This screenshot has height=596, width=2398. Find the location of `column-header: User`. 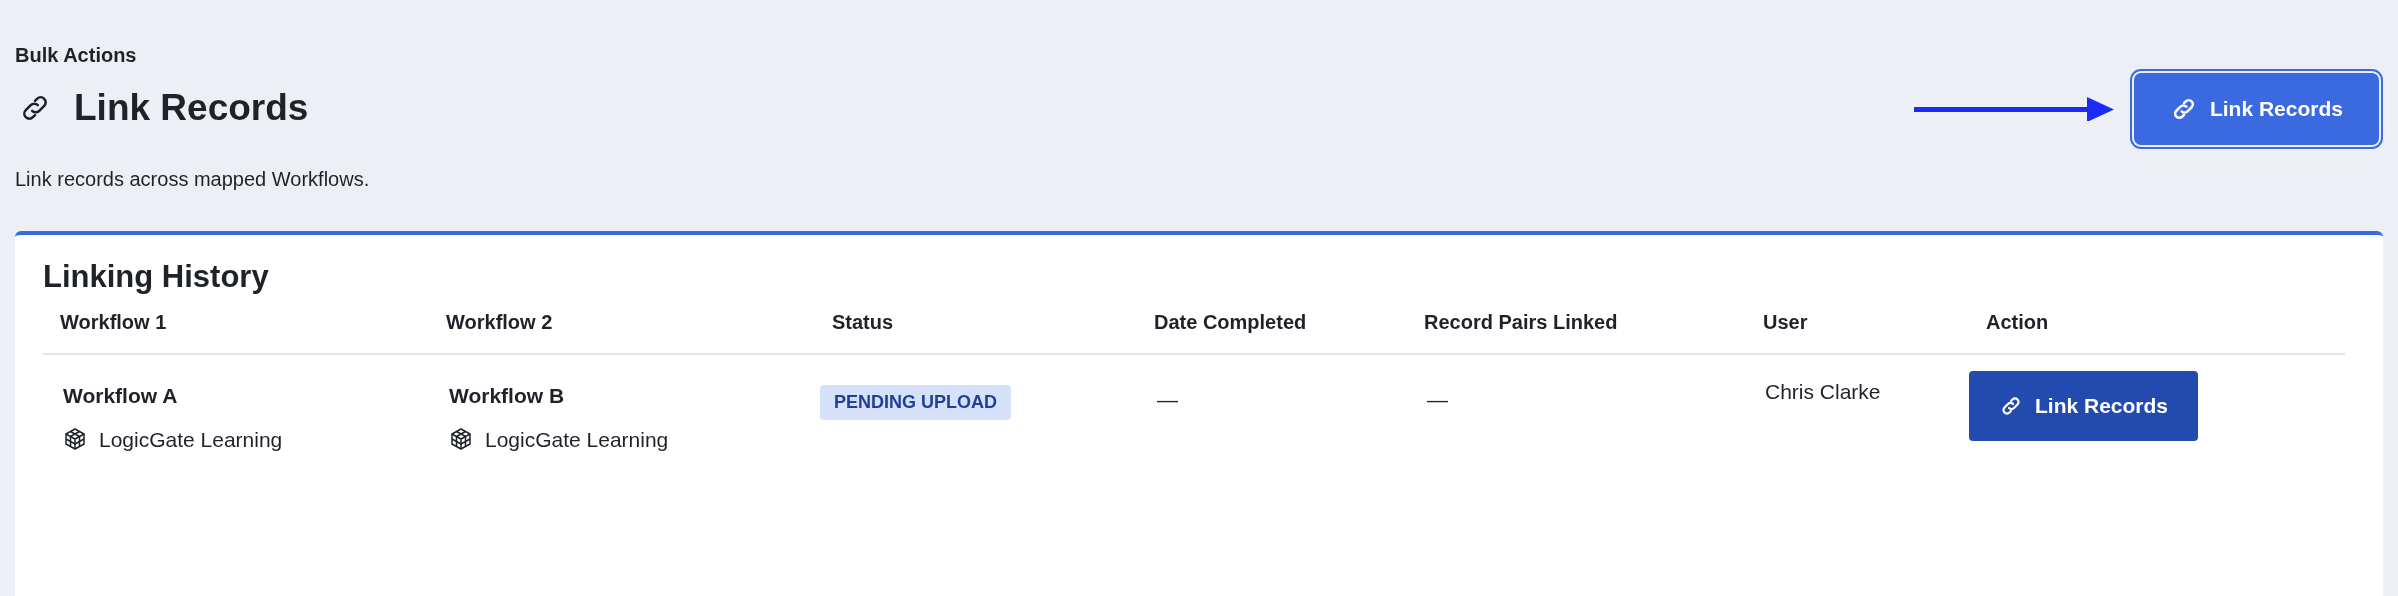

column-header: User is located at coordinates (1785, 322).